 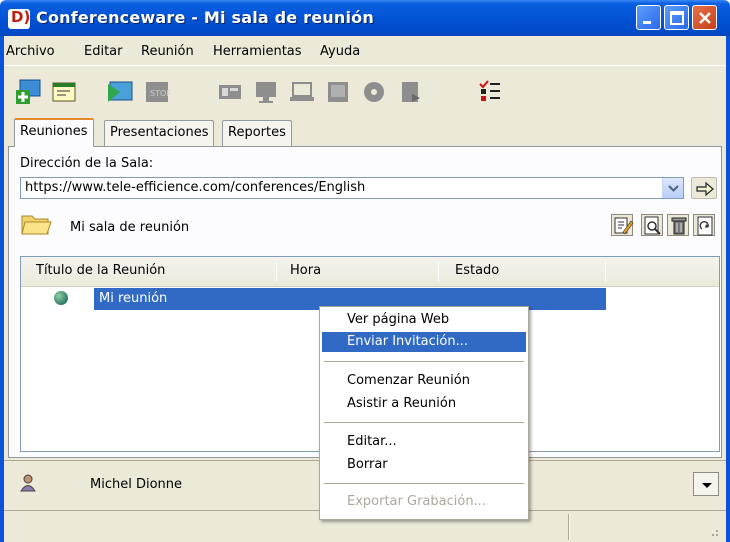 What do you see at coordinates (569, 527) in the screenshot?
I see `status-divider` at bounding box center [569, 527].